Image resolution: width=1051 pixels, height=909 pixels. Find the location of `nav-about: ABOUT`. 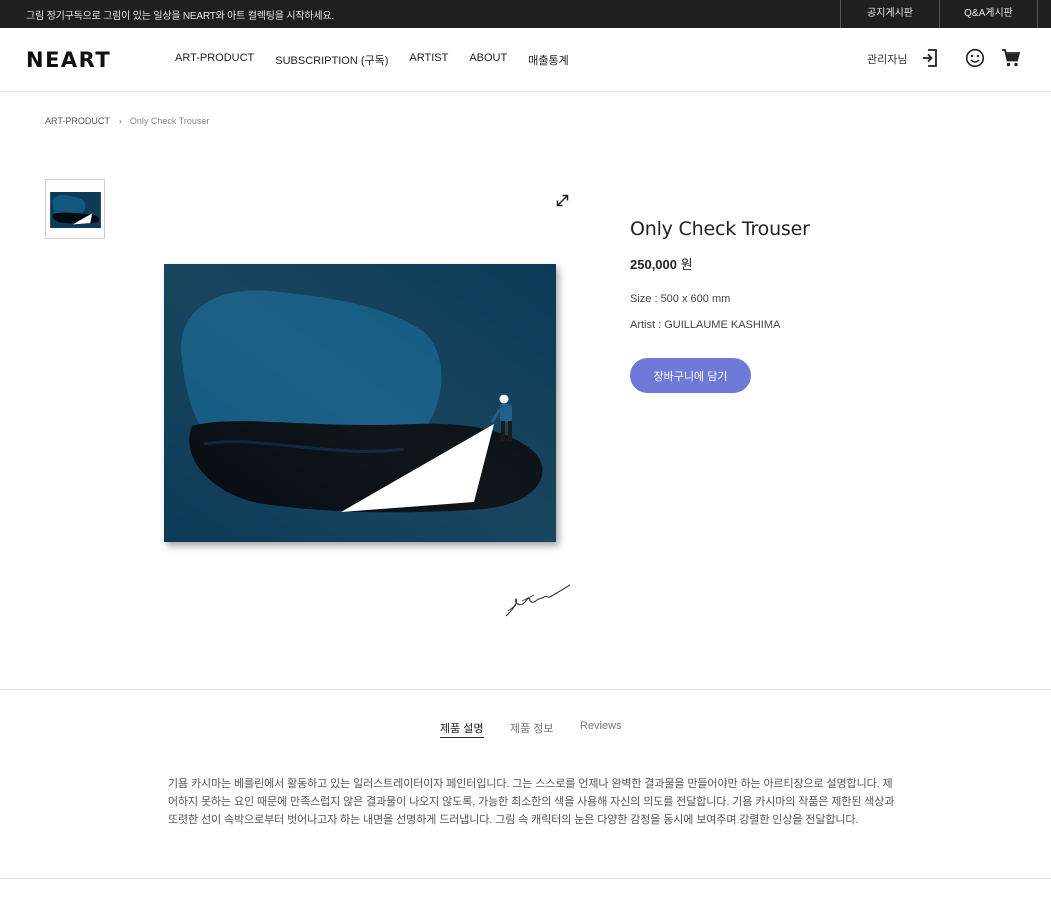

nav-about: ABOUT is located at coordinates (488, 60).